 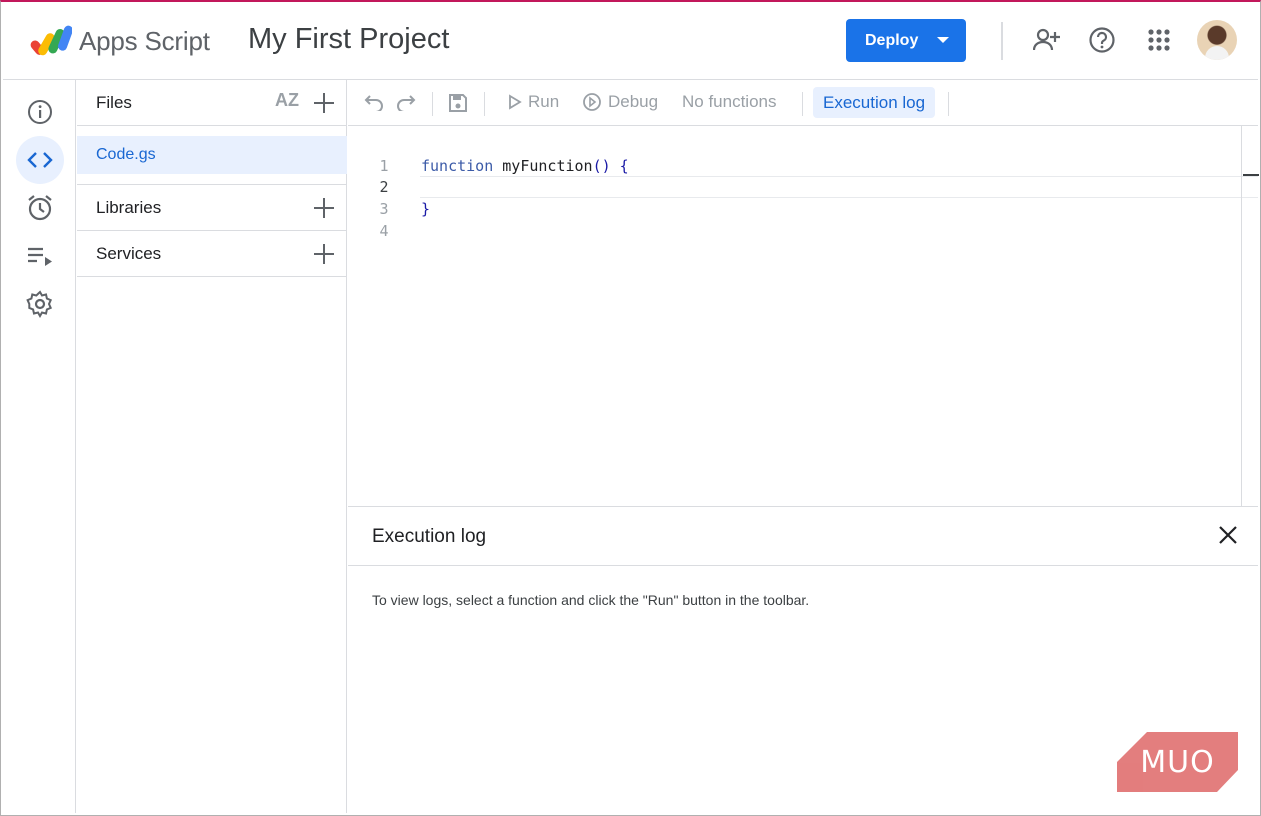 I want to click on help-icon, so click(x=1102, y=40).